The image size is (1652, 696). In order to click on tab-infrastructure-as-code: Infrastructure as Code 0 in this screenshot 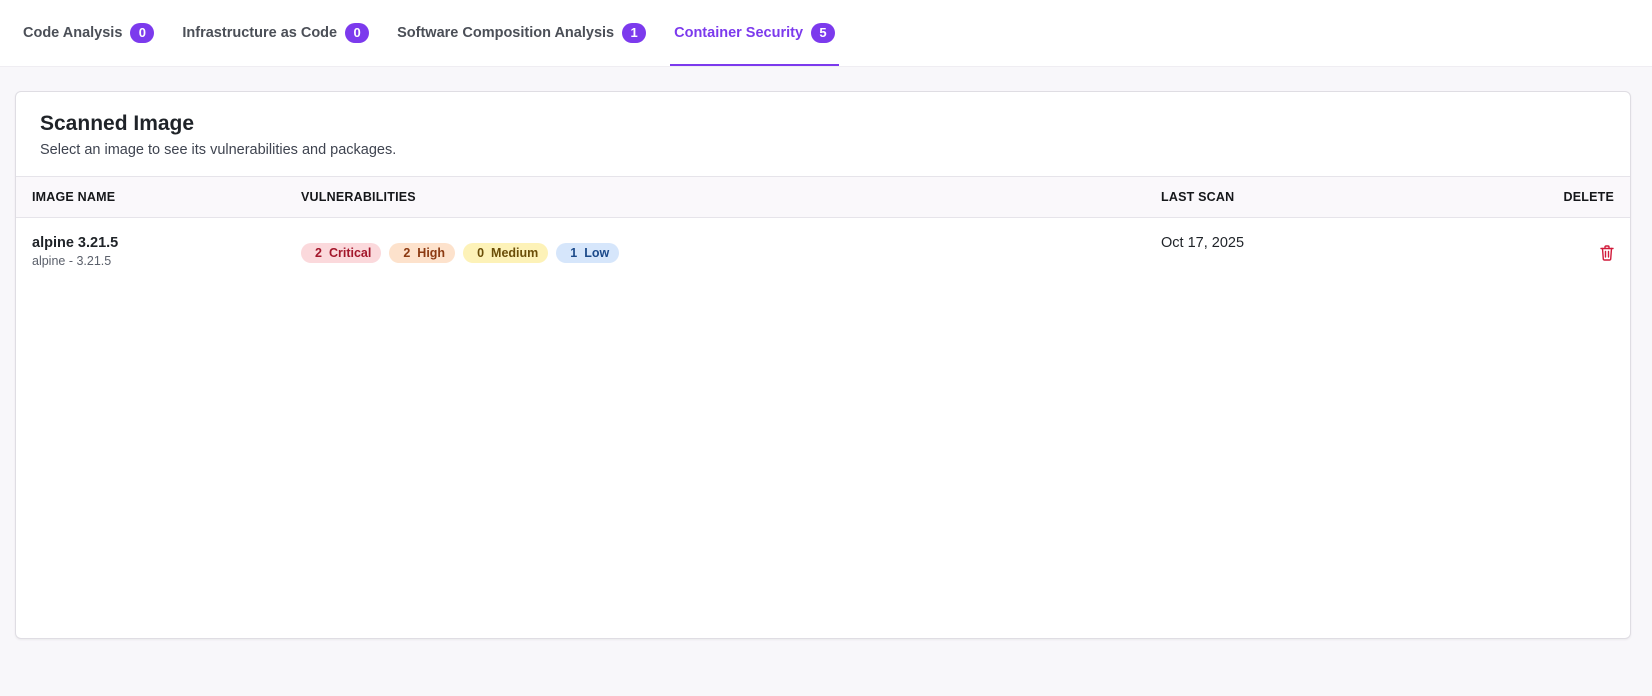, I will do `click(275, 33)`.